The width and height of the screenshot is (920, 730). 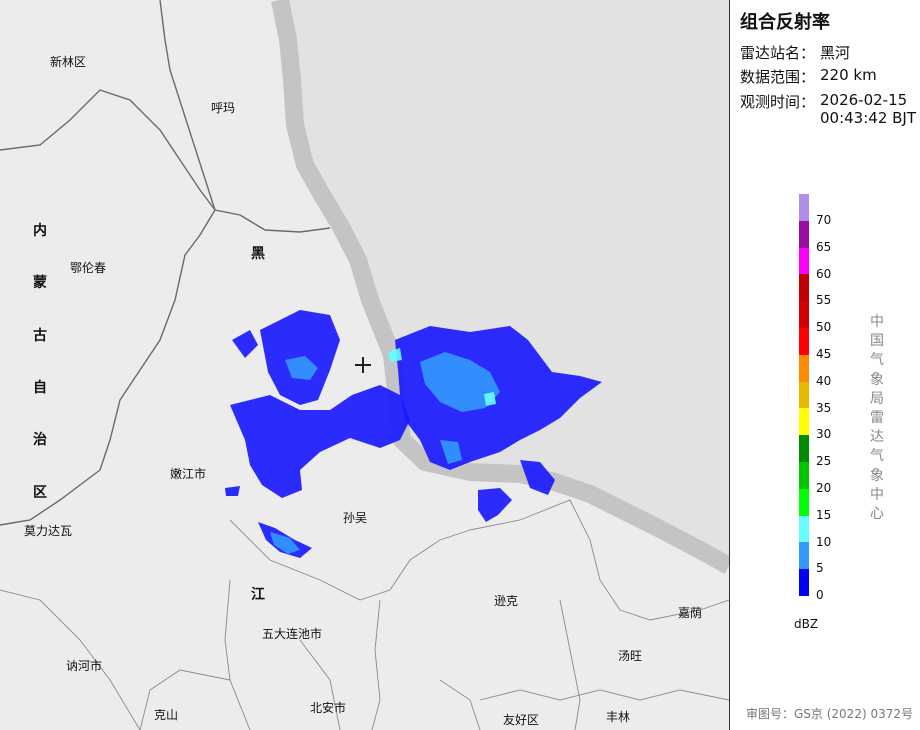 What do you see at coordinates (824, 354) in the screenshot?
I see `tick-label: 45` at bounding box center [824, 354].